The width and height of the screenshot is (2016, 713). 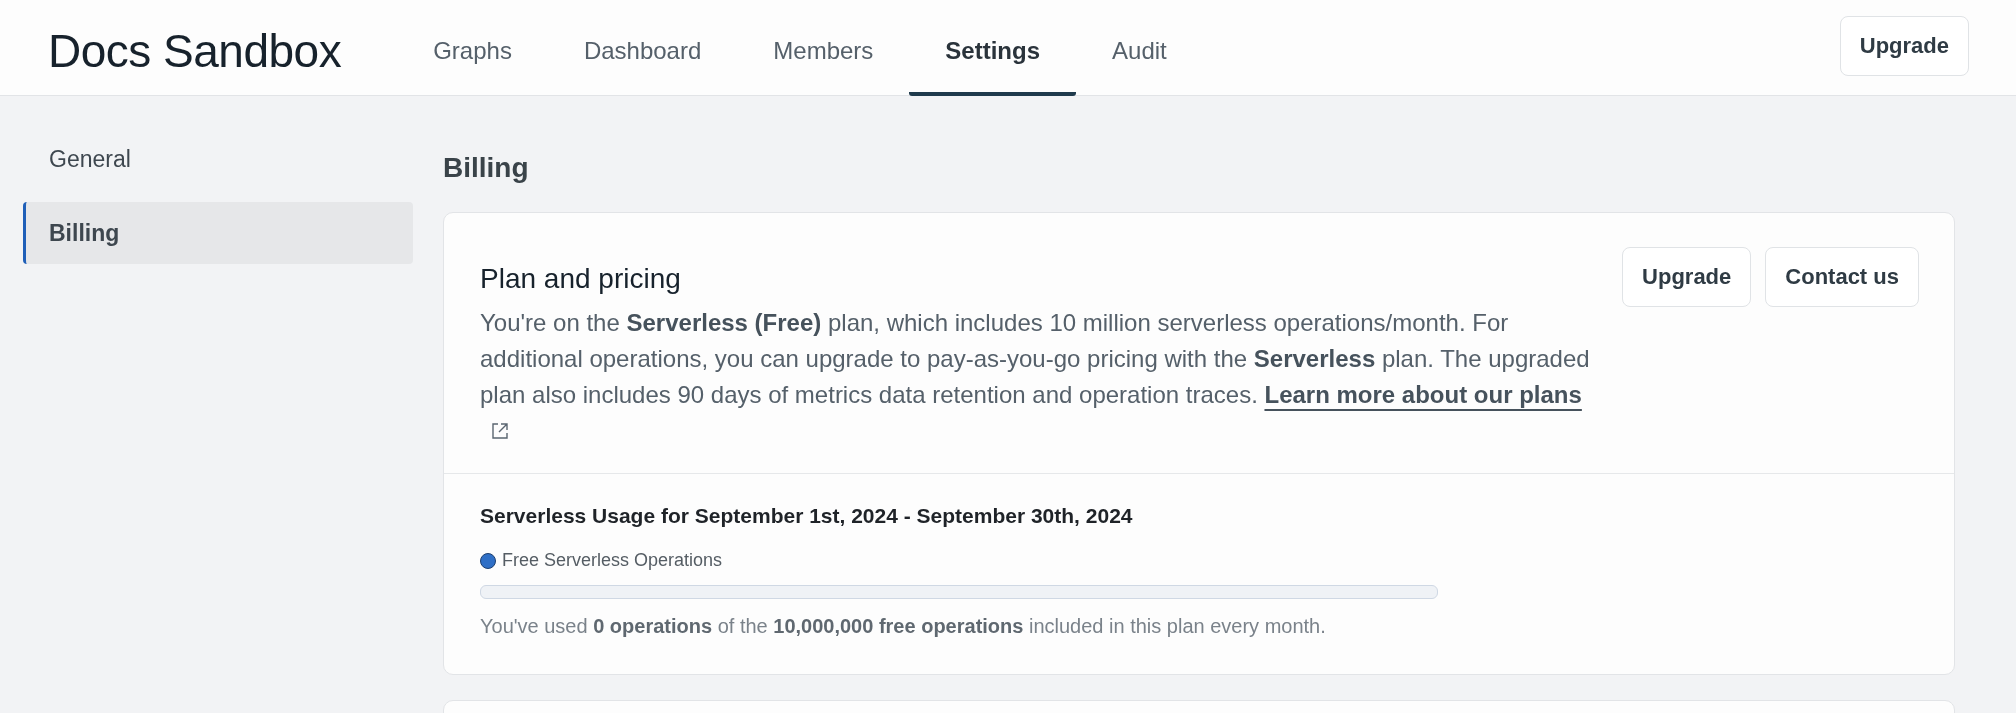 I want to click on usage-note: You've used 0 operations of the 10,000,000 free operations included in this plan every month., so click(x=903, y=626).